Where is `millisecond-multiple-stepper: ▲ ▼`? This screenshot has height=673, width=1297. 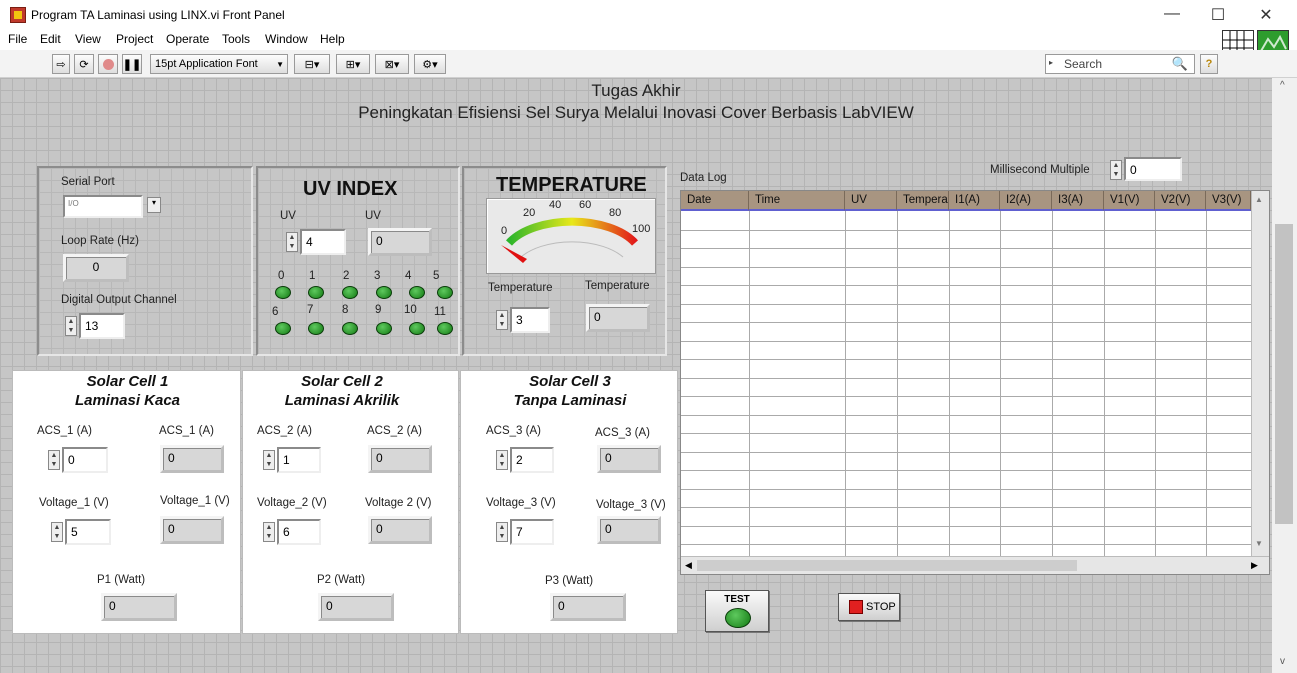 millisecond-multiple-stepper: ▲ ▼ is located at coordinates (1116, 170).